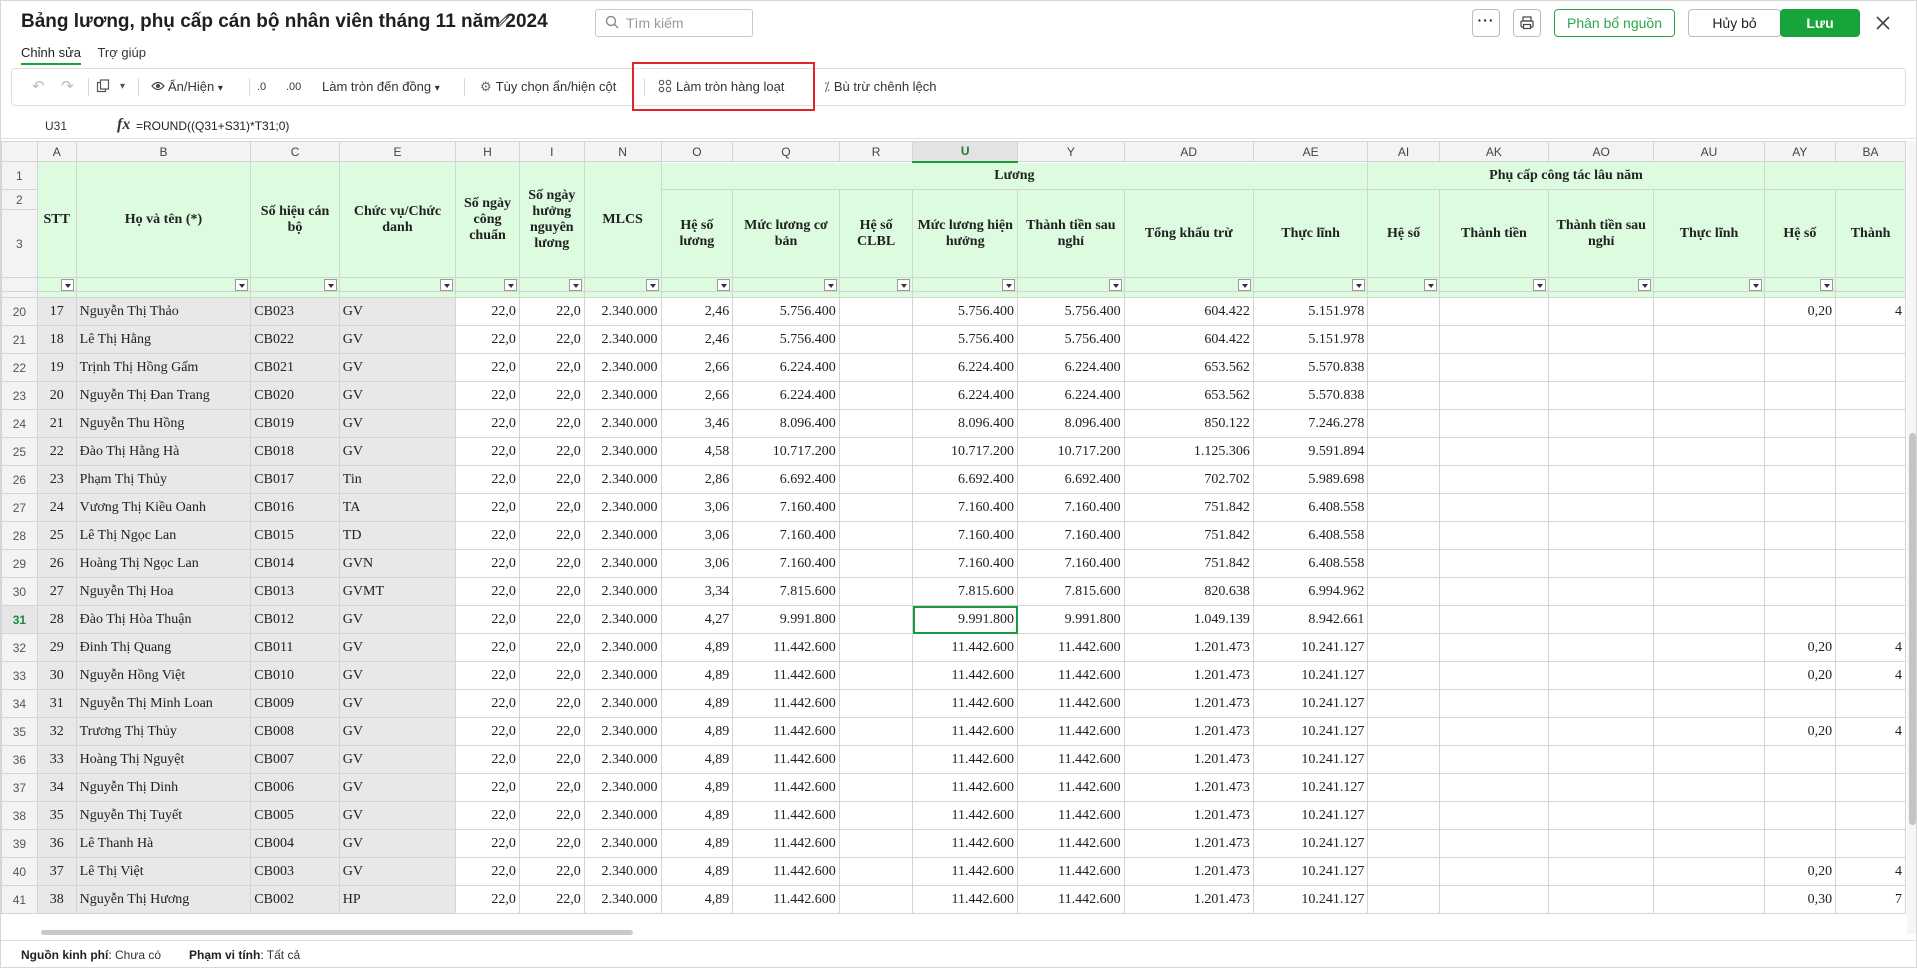 This screenshot has width=1917, height=968. What do you see at coordinates (786, 899) in the screenshot?
I see `cell-base-salary: 11.442.600` at bounding box center [786, 899].